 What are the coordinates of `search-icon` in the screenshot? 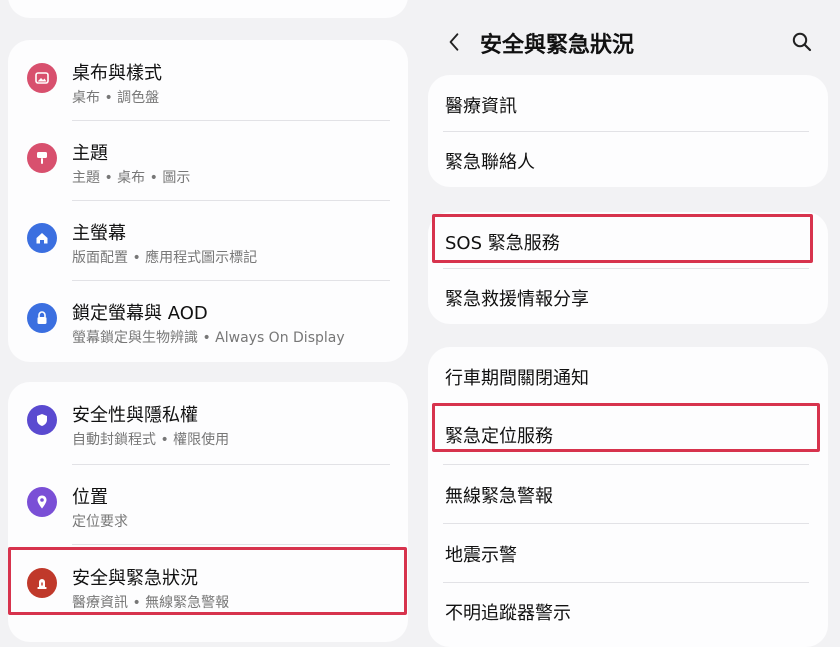 It's located at (802, 42).